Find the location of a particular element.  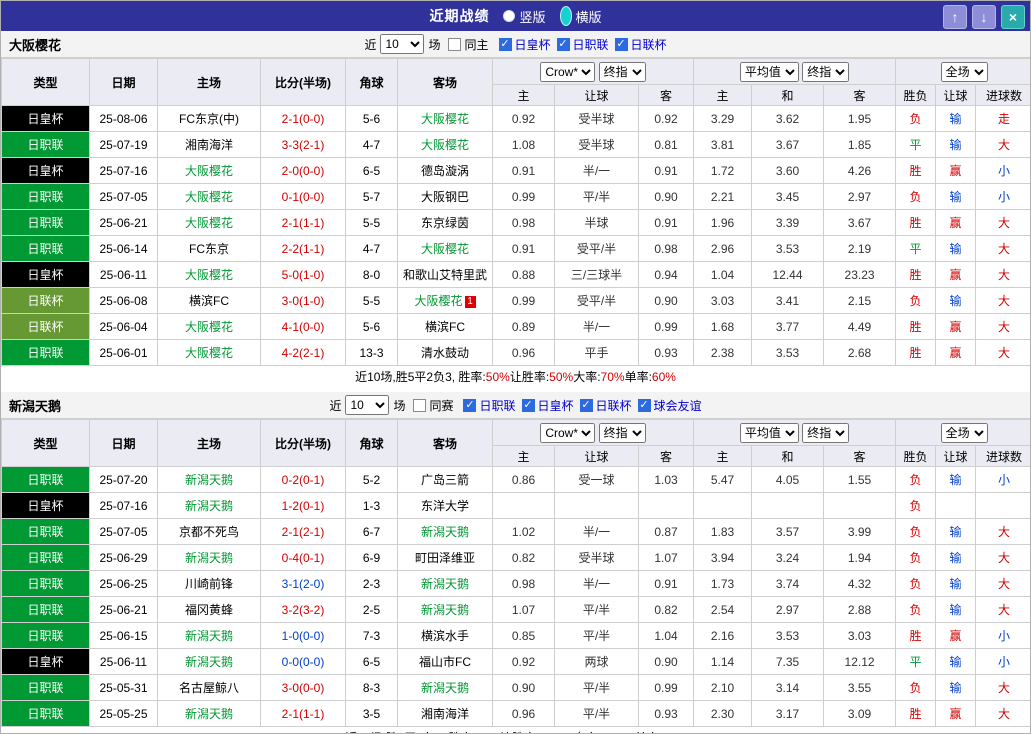

date-cell: 25-07-19 is located at coordinates (123, 144).